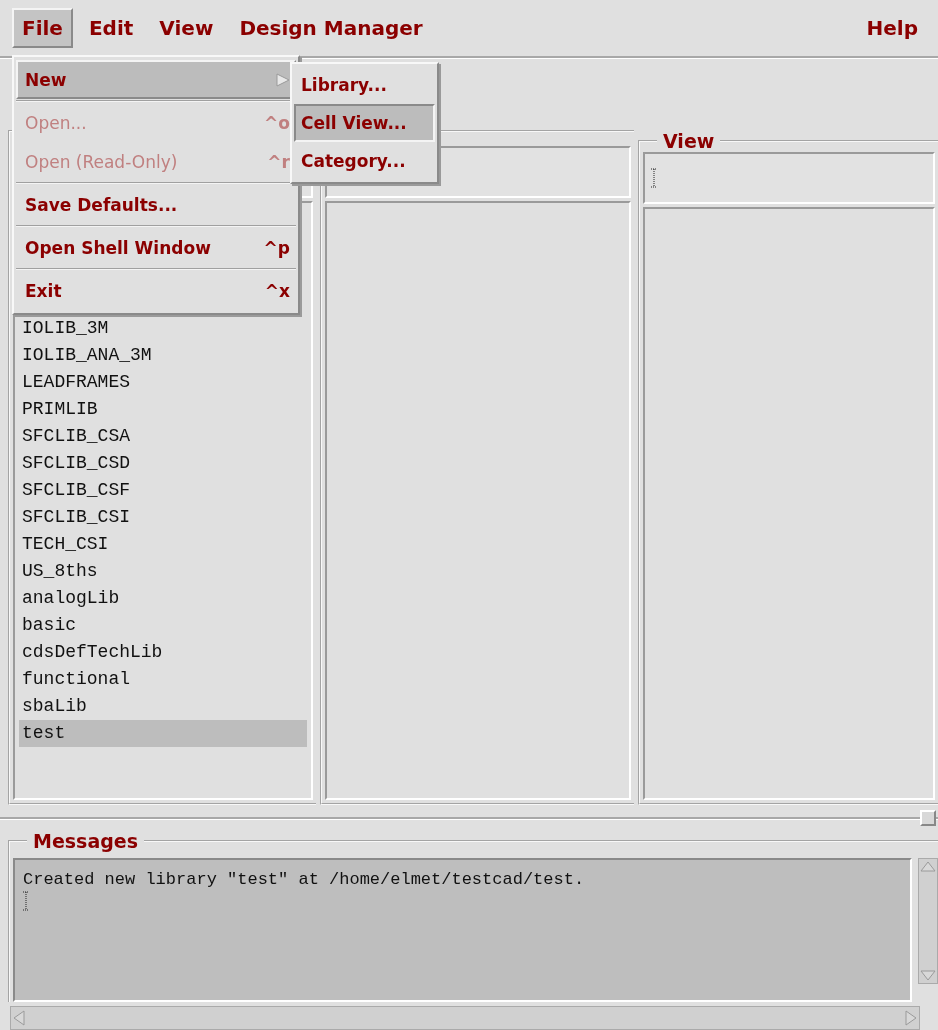 This screenshot has width=938, height=1030. I want to click on scroll-right-icon, so click(911, 1018).